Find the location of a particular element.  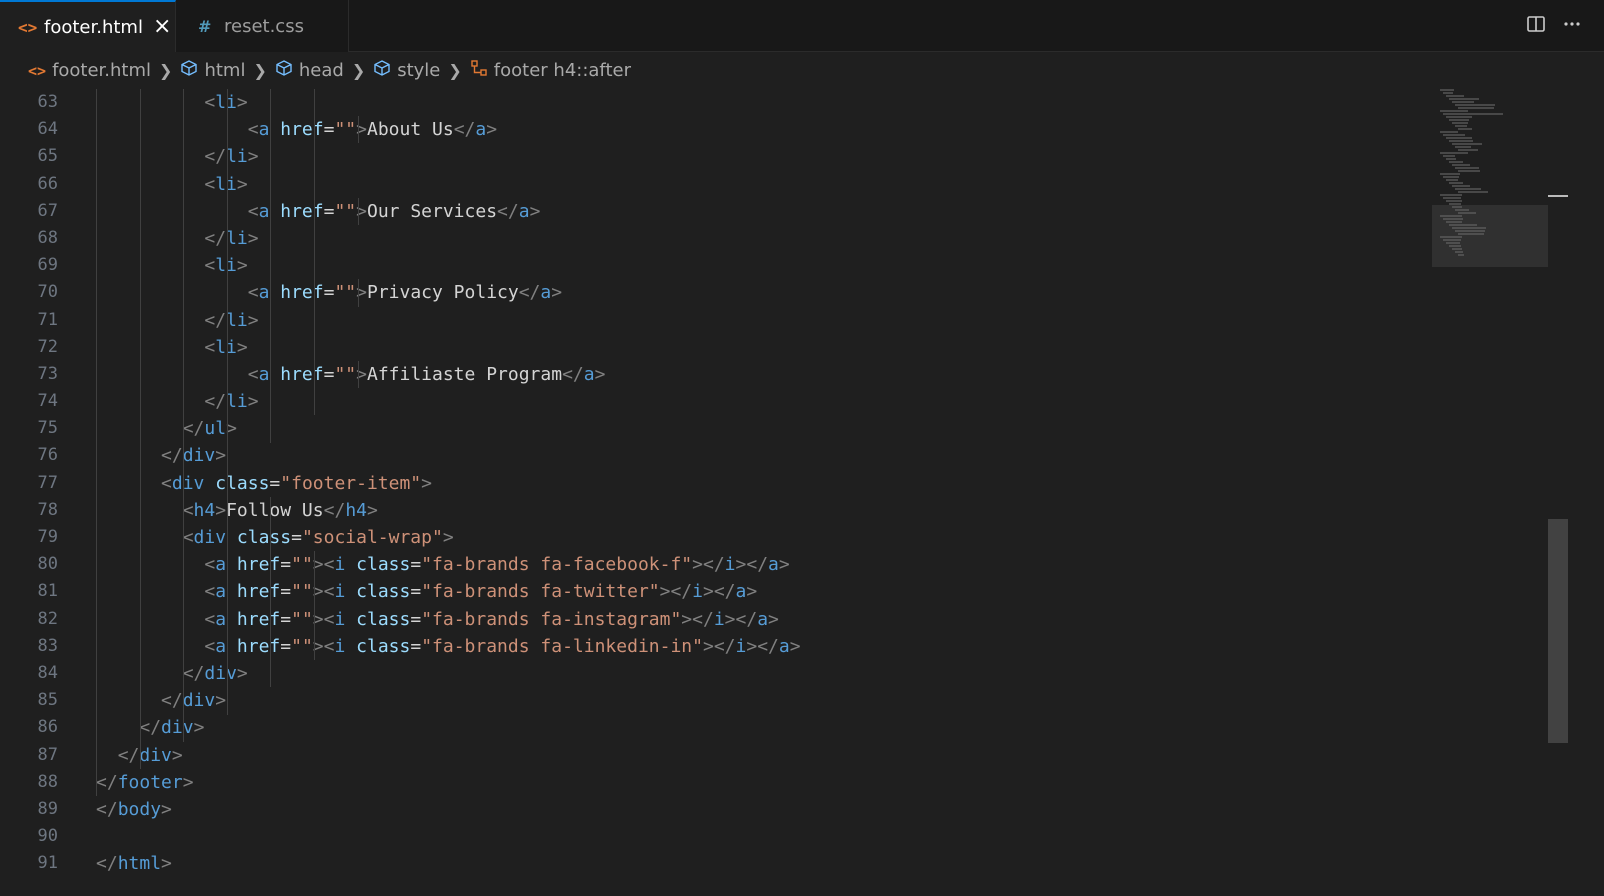

tab-label: reset.css is located at coordinates (264, 26).